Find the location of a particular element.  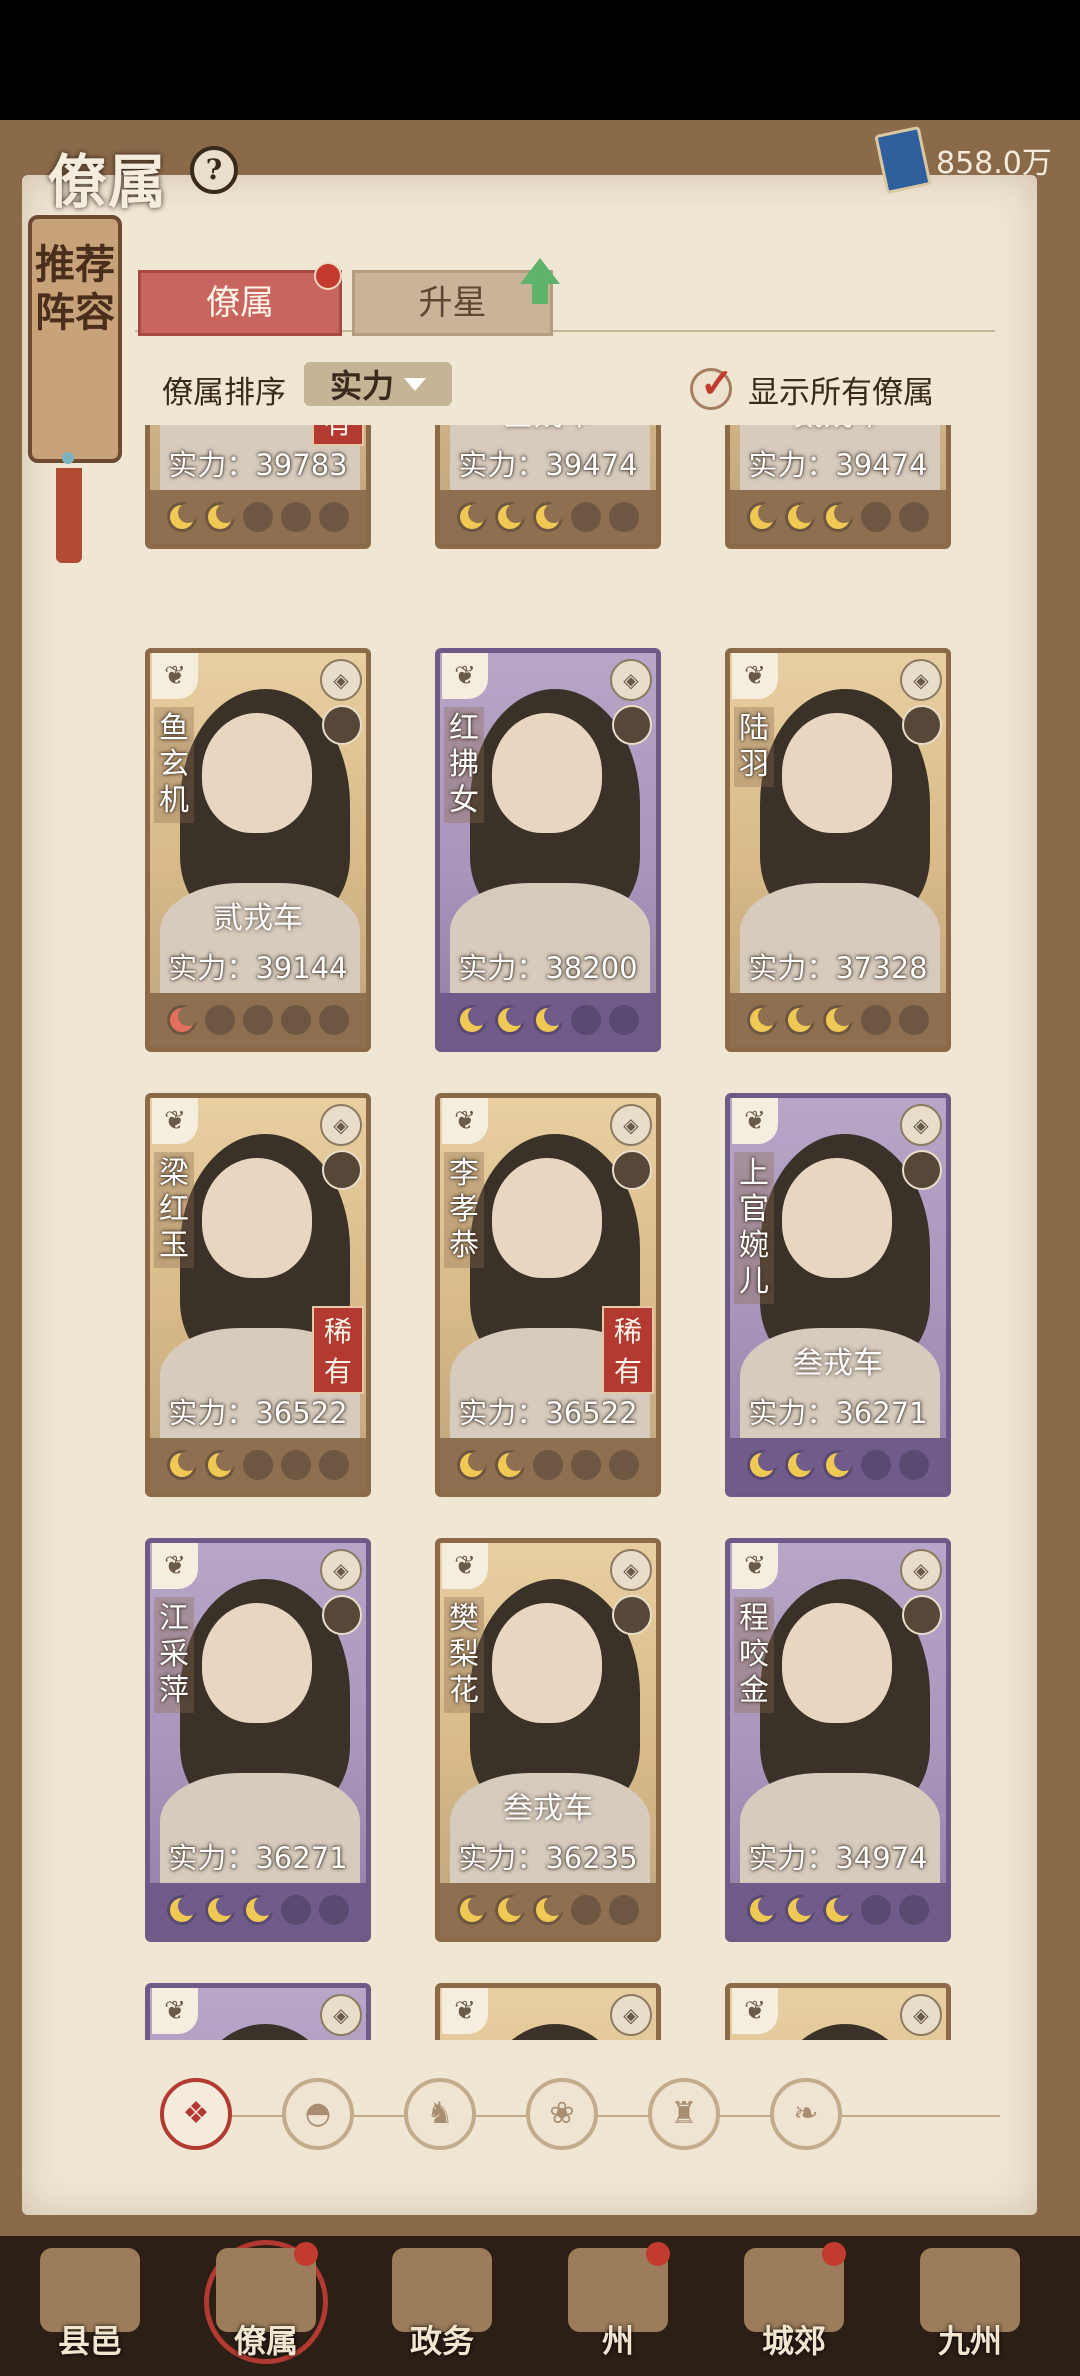

helmet-icon: ◓ is located at coordinates (318, 2114).